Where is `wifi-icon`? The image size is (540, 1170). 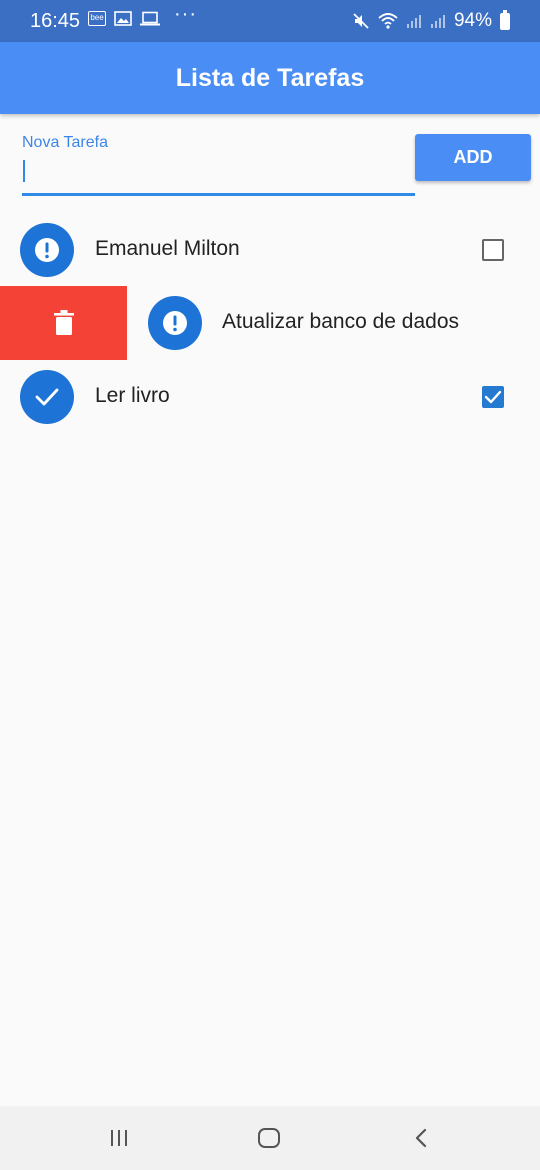 wifi-icon is located at coordinates (388, 21).